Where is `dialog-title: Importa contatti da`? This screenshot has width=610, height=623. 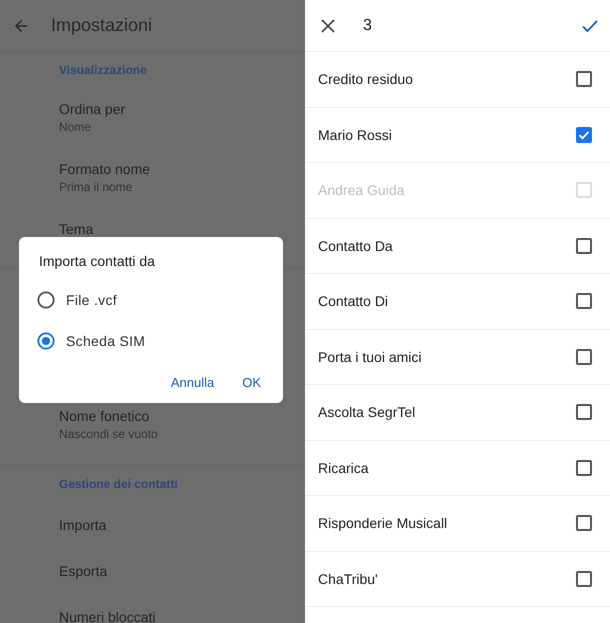 dialog-title: Importa contatti da is located at coordinates (97, 261).